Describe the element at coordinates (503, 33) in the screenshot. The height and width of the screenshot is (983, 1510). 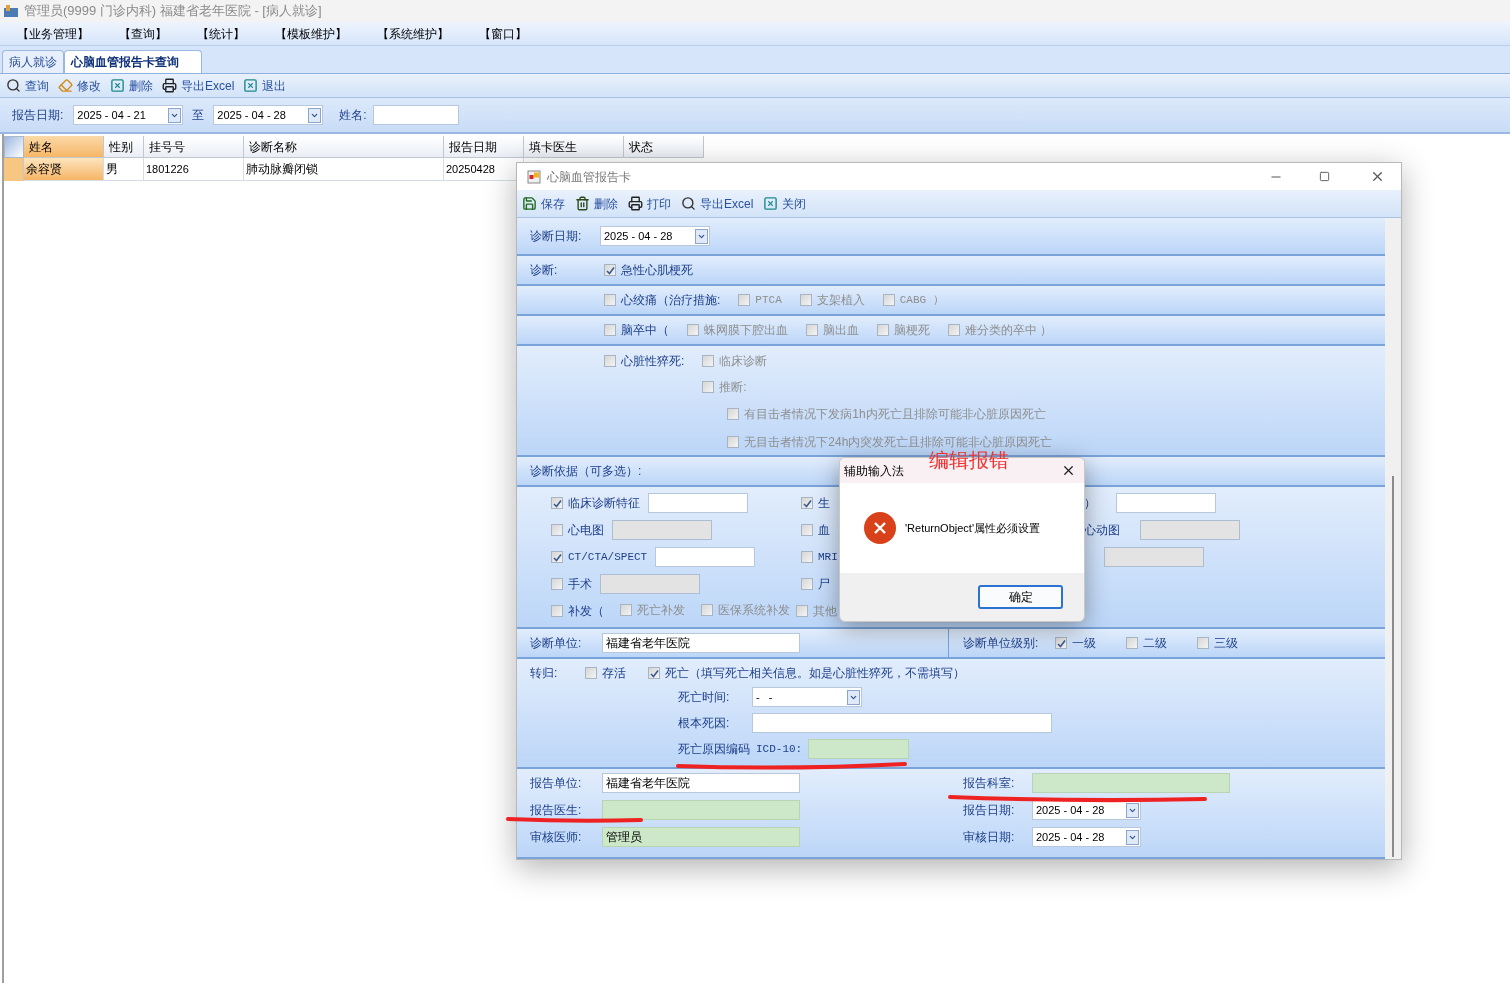
I see `menu-item: 【窗口】` at that location.